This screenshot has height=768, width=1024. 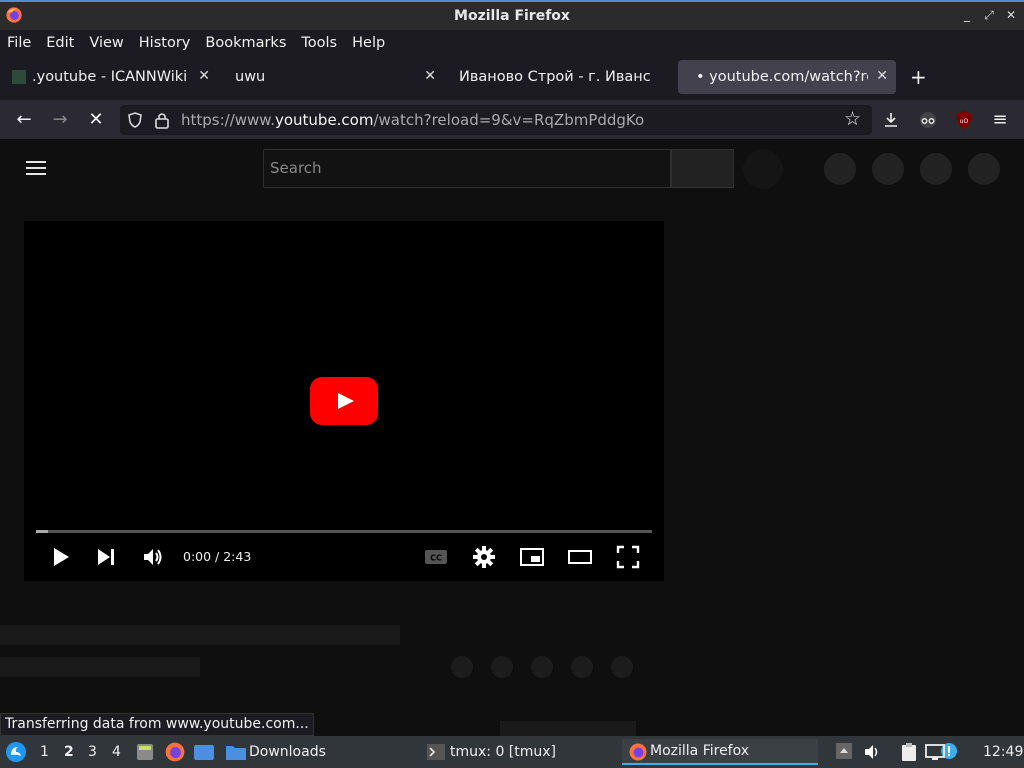 I want to click on menu-bookmarks: Bookmarks, so click(x=245, y=43).